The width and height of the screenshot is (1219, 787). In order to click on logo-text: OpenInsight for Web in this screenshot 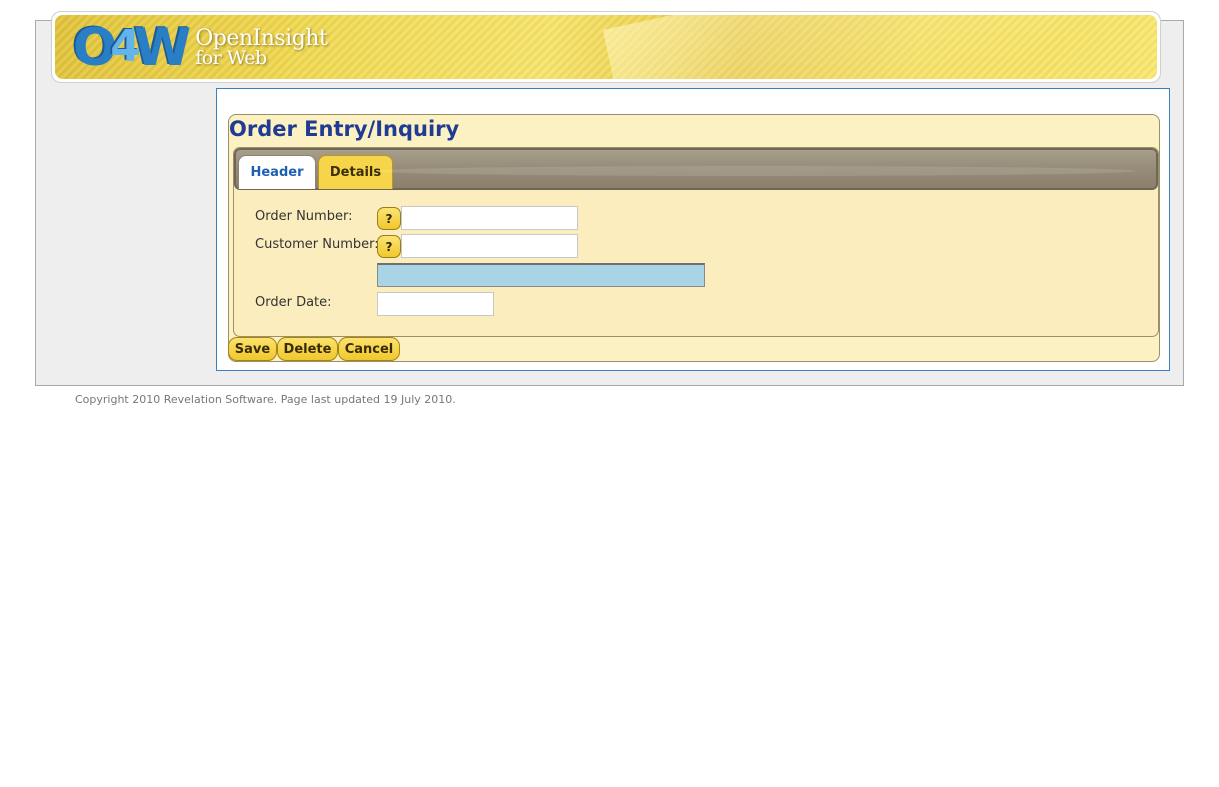, I will do `click(261, 47)`.